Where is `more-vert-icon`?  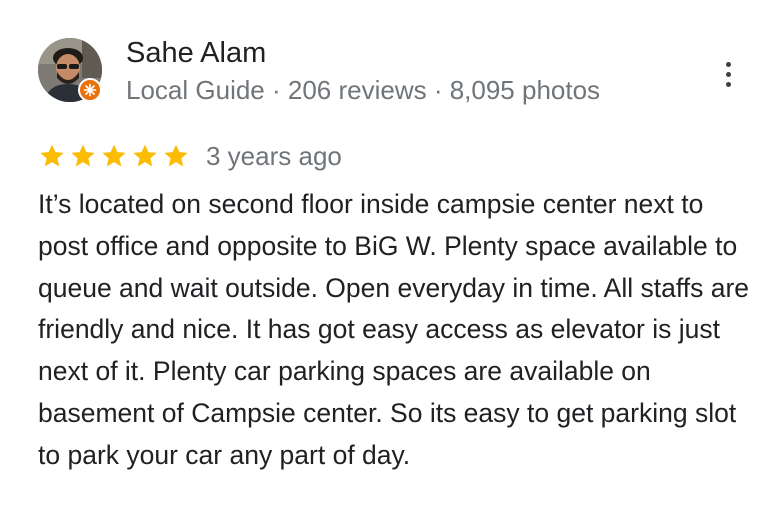 more-vert-icon is located at coordinates (728, 64).